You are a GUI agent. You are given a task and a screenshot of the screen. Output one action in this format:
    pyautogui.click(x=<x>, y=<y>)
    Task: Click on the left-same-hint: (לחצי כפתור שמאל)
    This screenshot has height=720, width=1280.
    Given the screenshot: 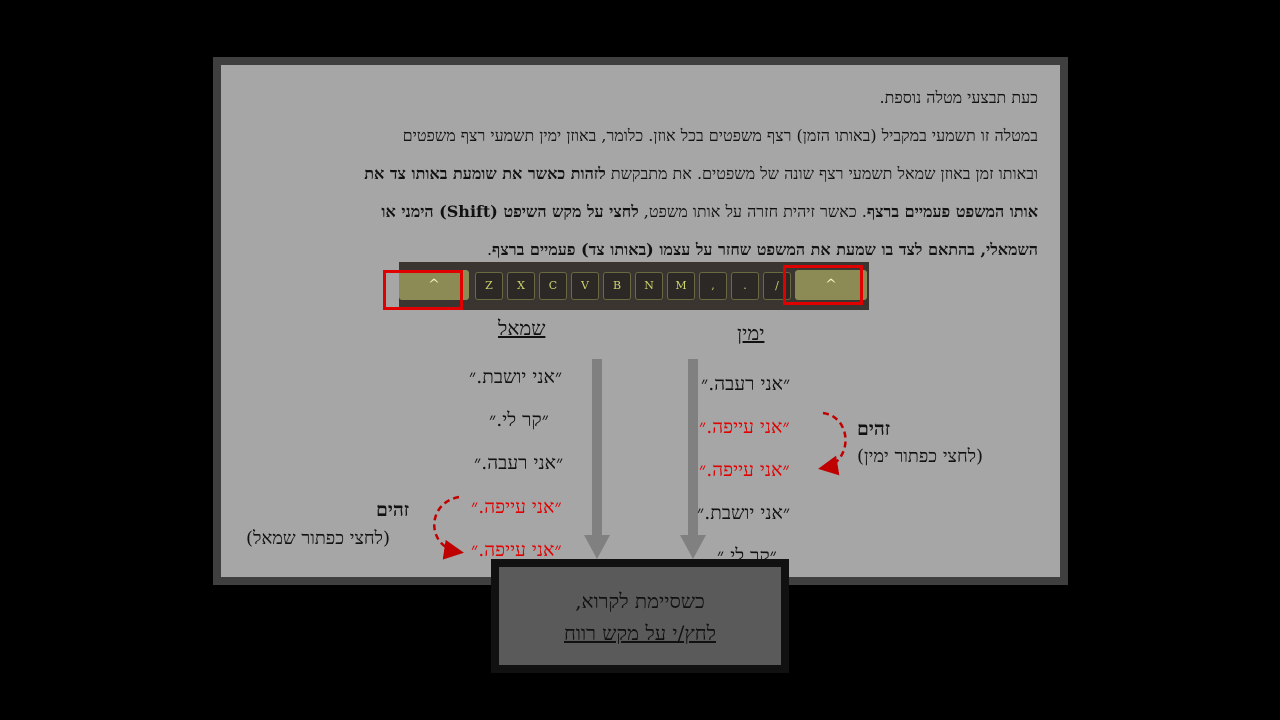 What is the action you would take?
    pyautogui.click(x=318, y=538)
    